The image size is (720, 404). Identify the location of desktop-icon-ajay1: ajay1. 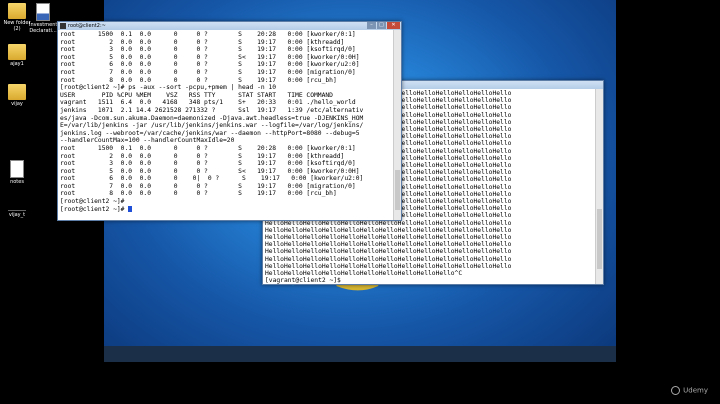
(17, 55).